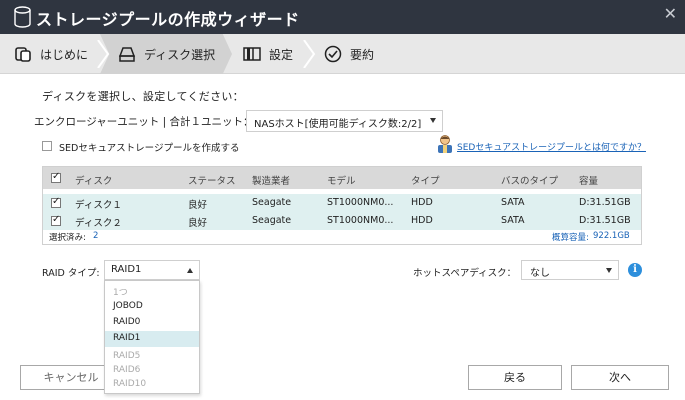 This screenshot has width=685, height=400. I want to click on step-disk-selection: ディスク選択, so click(166, 54).